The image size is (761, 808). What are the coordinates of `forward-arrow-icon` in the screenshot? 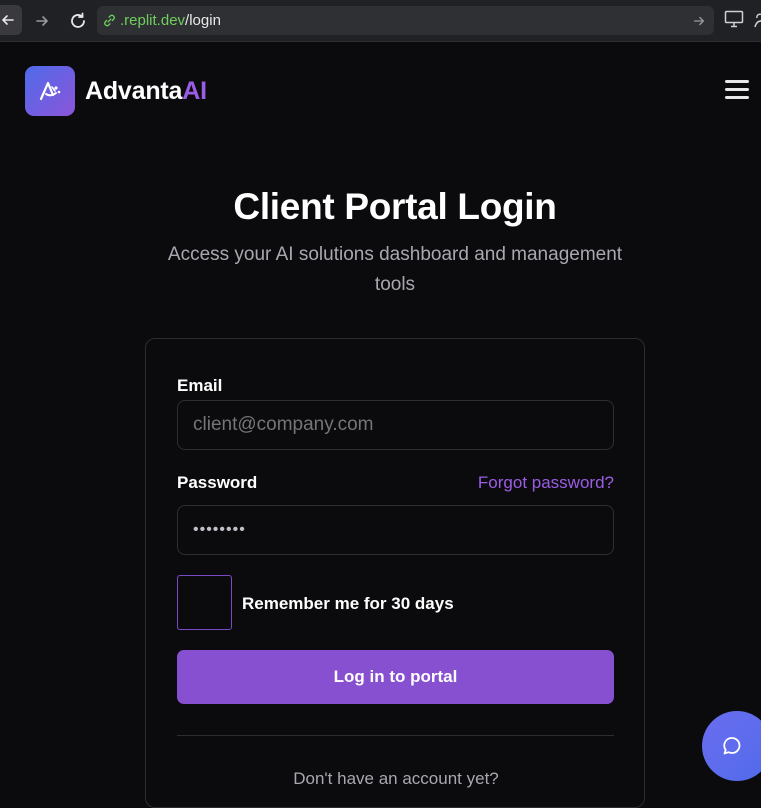 It's located at (42, 21).